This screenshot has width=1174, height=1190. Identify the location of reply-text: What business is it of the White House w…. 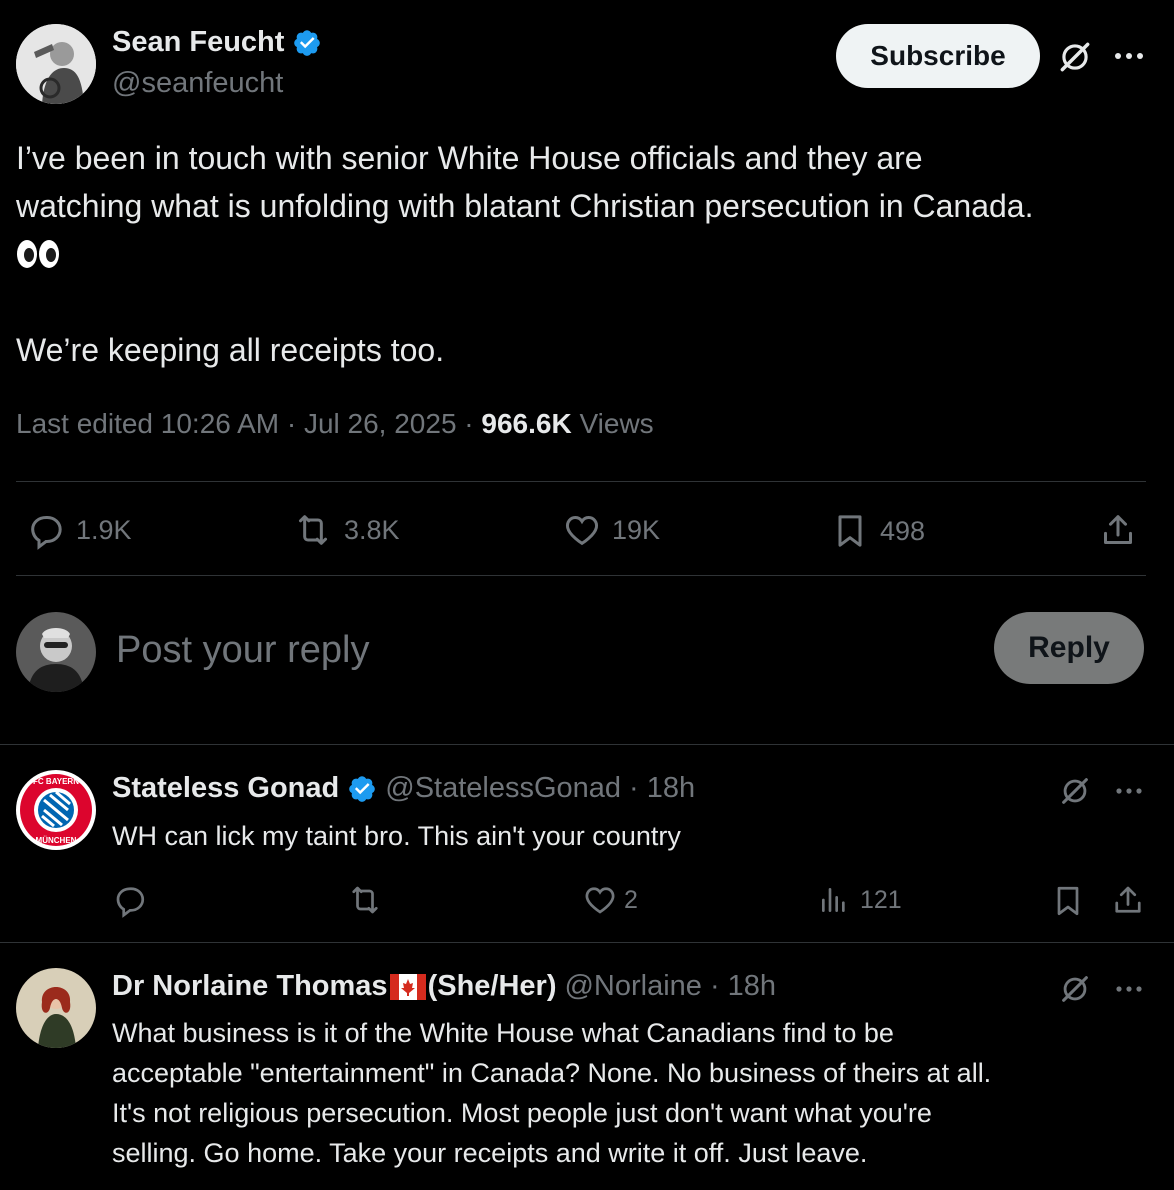
(637, 1093).